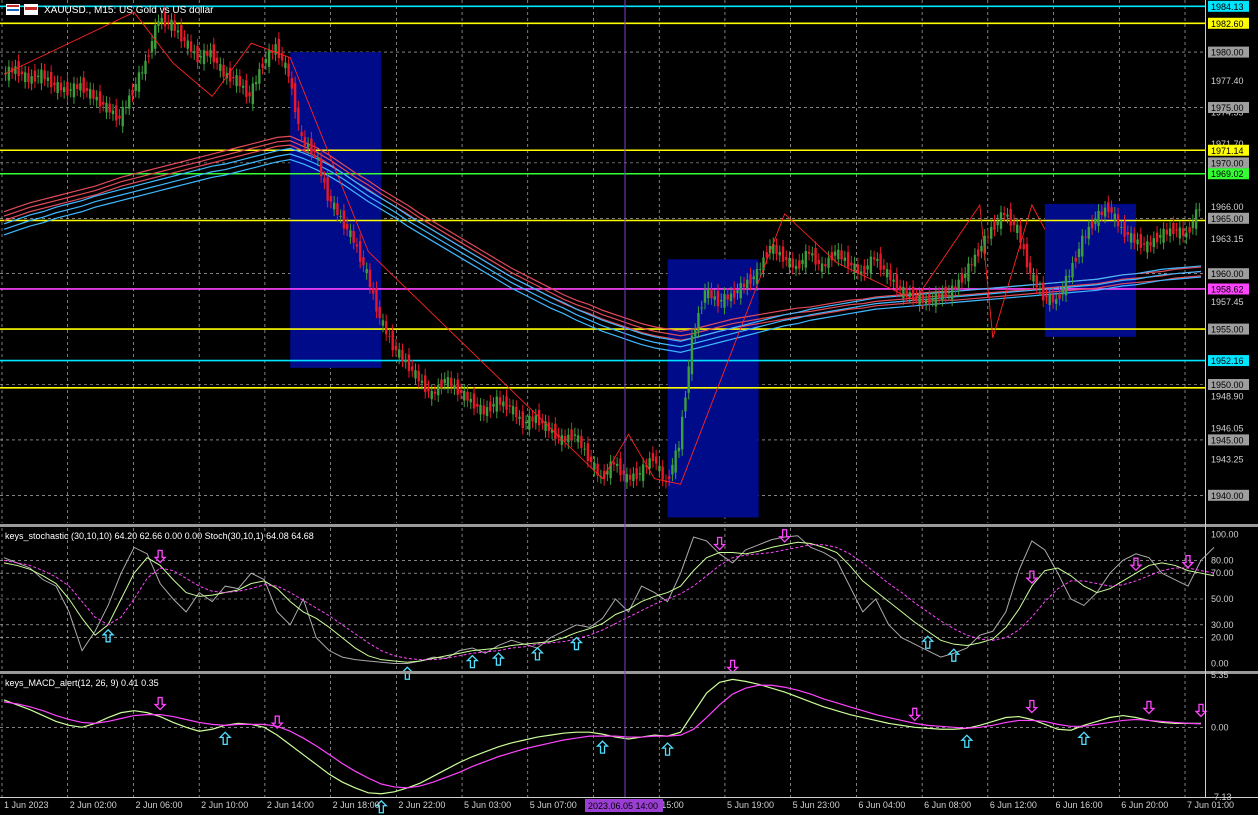 The width and height of the screenshot is (1258, 815). Describe the element at coordinates (290, 805) in the screenshot. I see `time-label: 2 Jun 14:00` at that location.